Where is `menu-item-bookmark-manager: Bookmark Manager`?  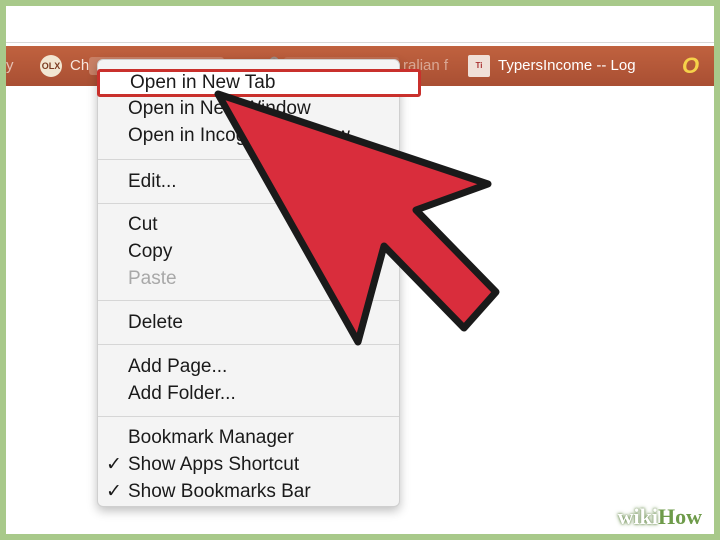
menu-item-bookmark-manager: Bookmark Manager is located at coordinates (211, 438).